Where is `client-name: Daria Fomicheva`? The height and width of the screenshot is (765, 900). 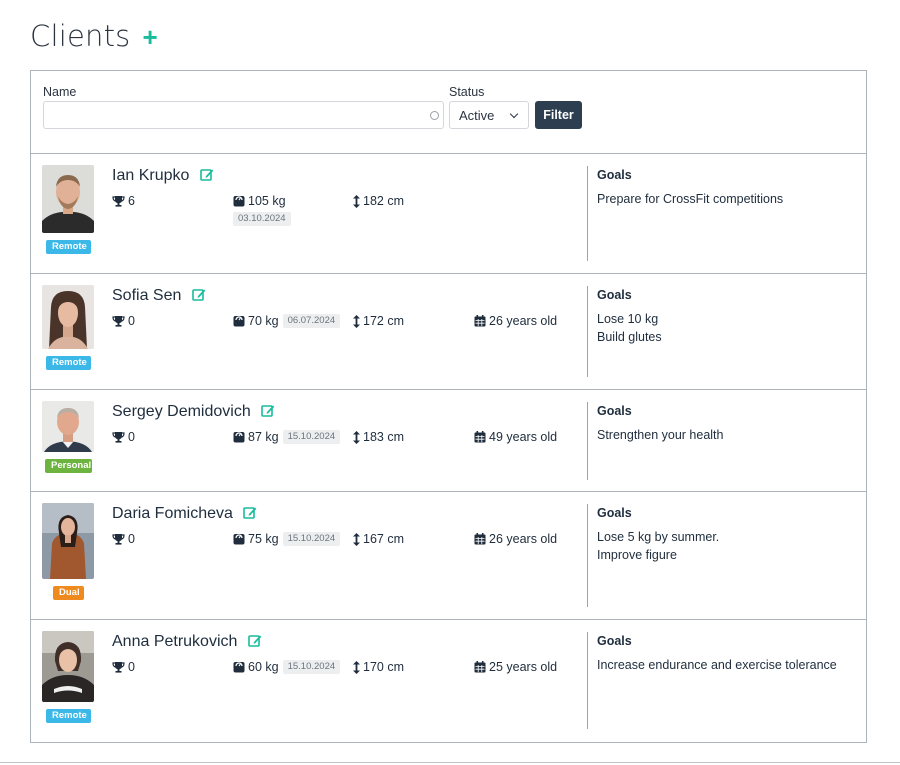 client-name: Daria Fomicheva is located at coordinates (184, 514).